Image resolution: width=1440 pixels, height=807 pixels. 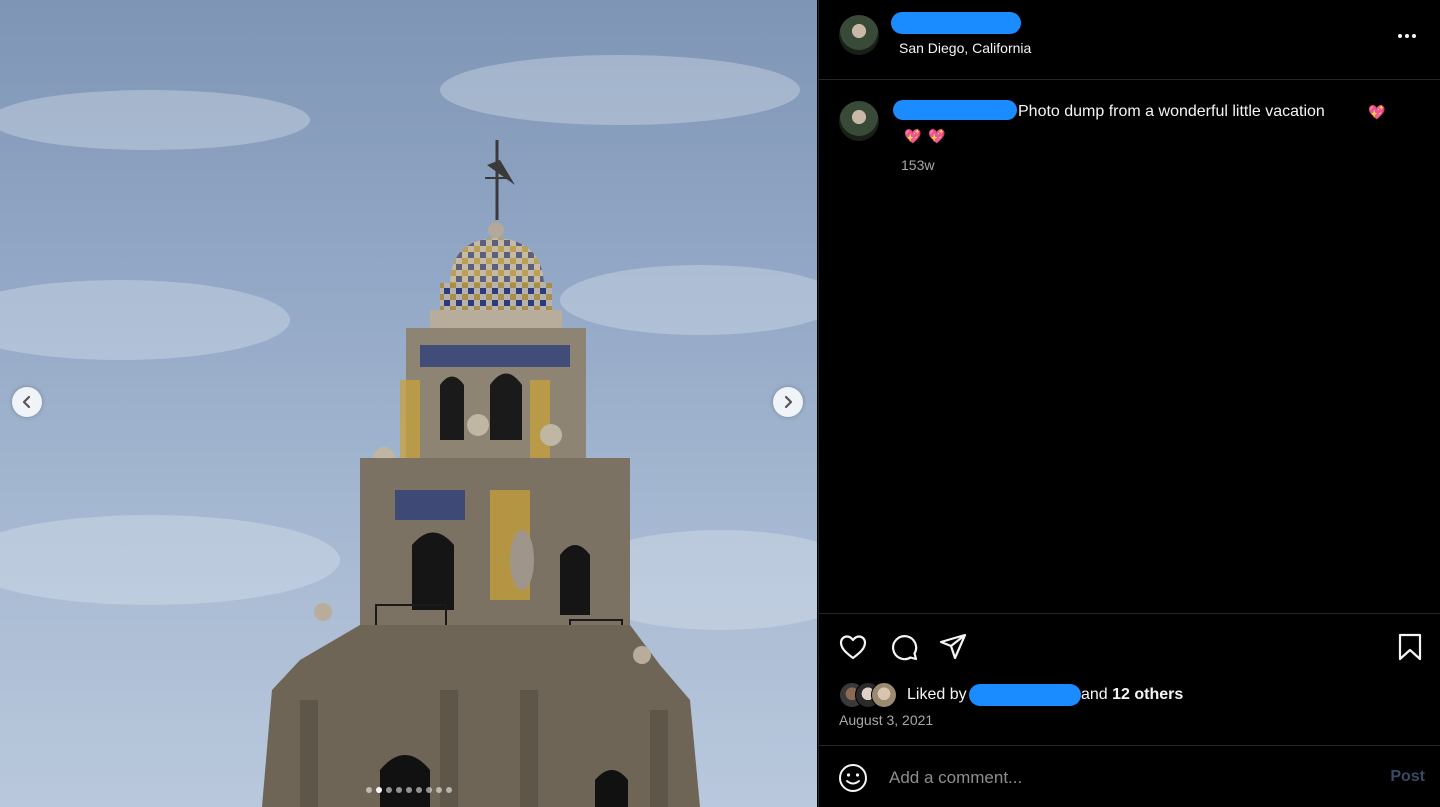 I want to click on redacted-caption-username, so click(x=955, y=110).